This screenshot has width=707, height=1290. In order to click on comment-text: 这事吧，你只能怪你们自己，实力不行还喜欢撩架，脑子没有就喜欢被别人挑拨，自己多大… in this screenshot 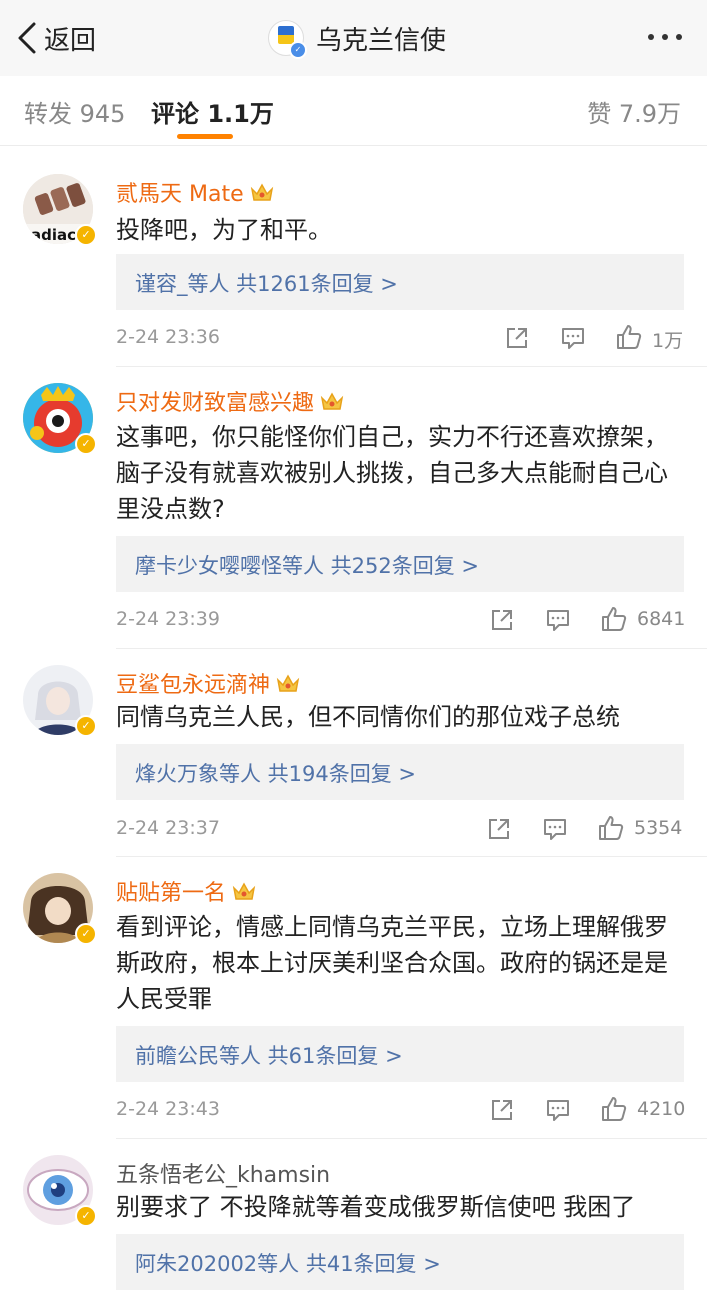, I will do `click(392, 473)`.